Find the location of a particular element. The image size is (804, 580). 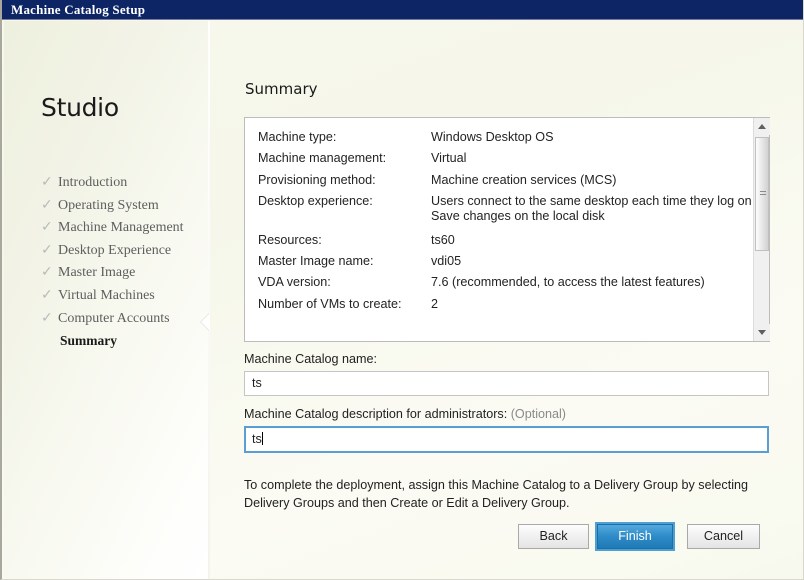

sidebar-item-label: Virtual Machines is located at coordinates (106, 295).